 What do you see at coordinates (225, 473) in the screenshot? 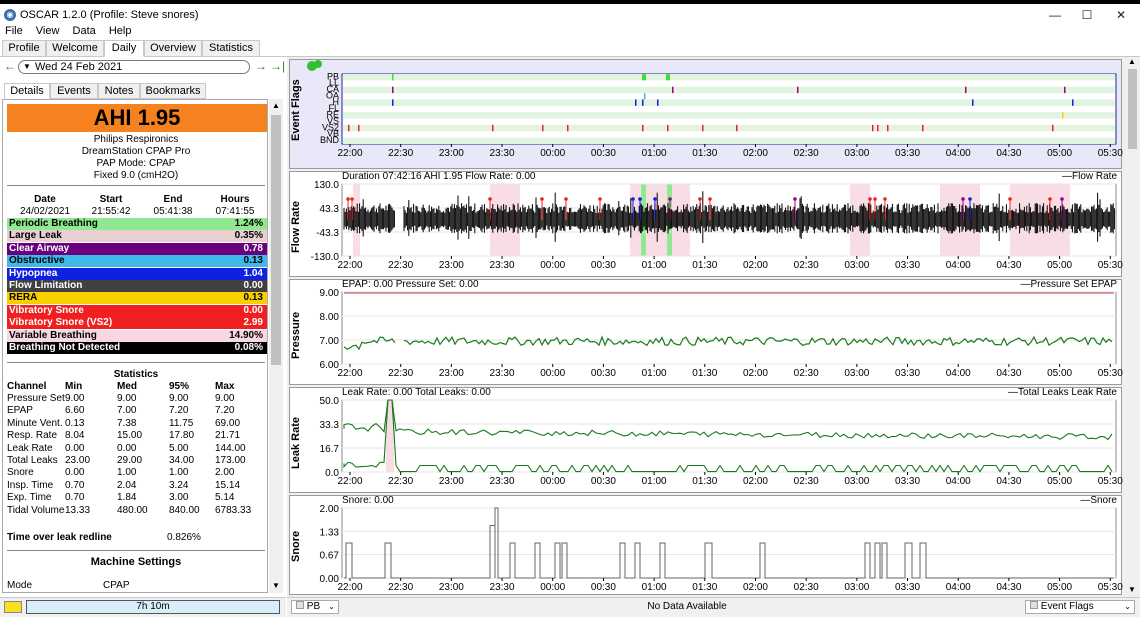
I see `stats-cell: 2.00` at bounding box center [225, 473].